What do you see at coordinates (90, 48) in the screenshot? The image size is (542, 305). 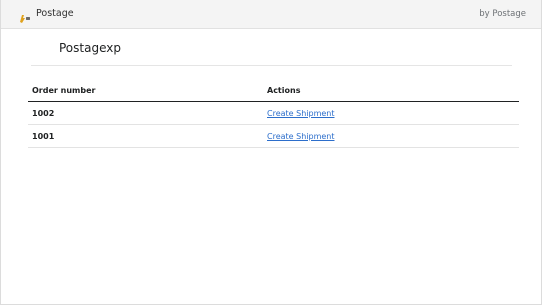 I see `page-title: Postagexp` at bounding box center [90, 48].